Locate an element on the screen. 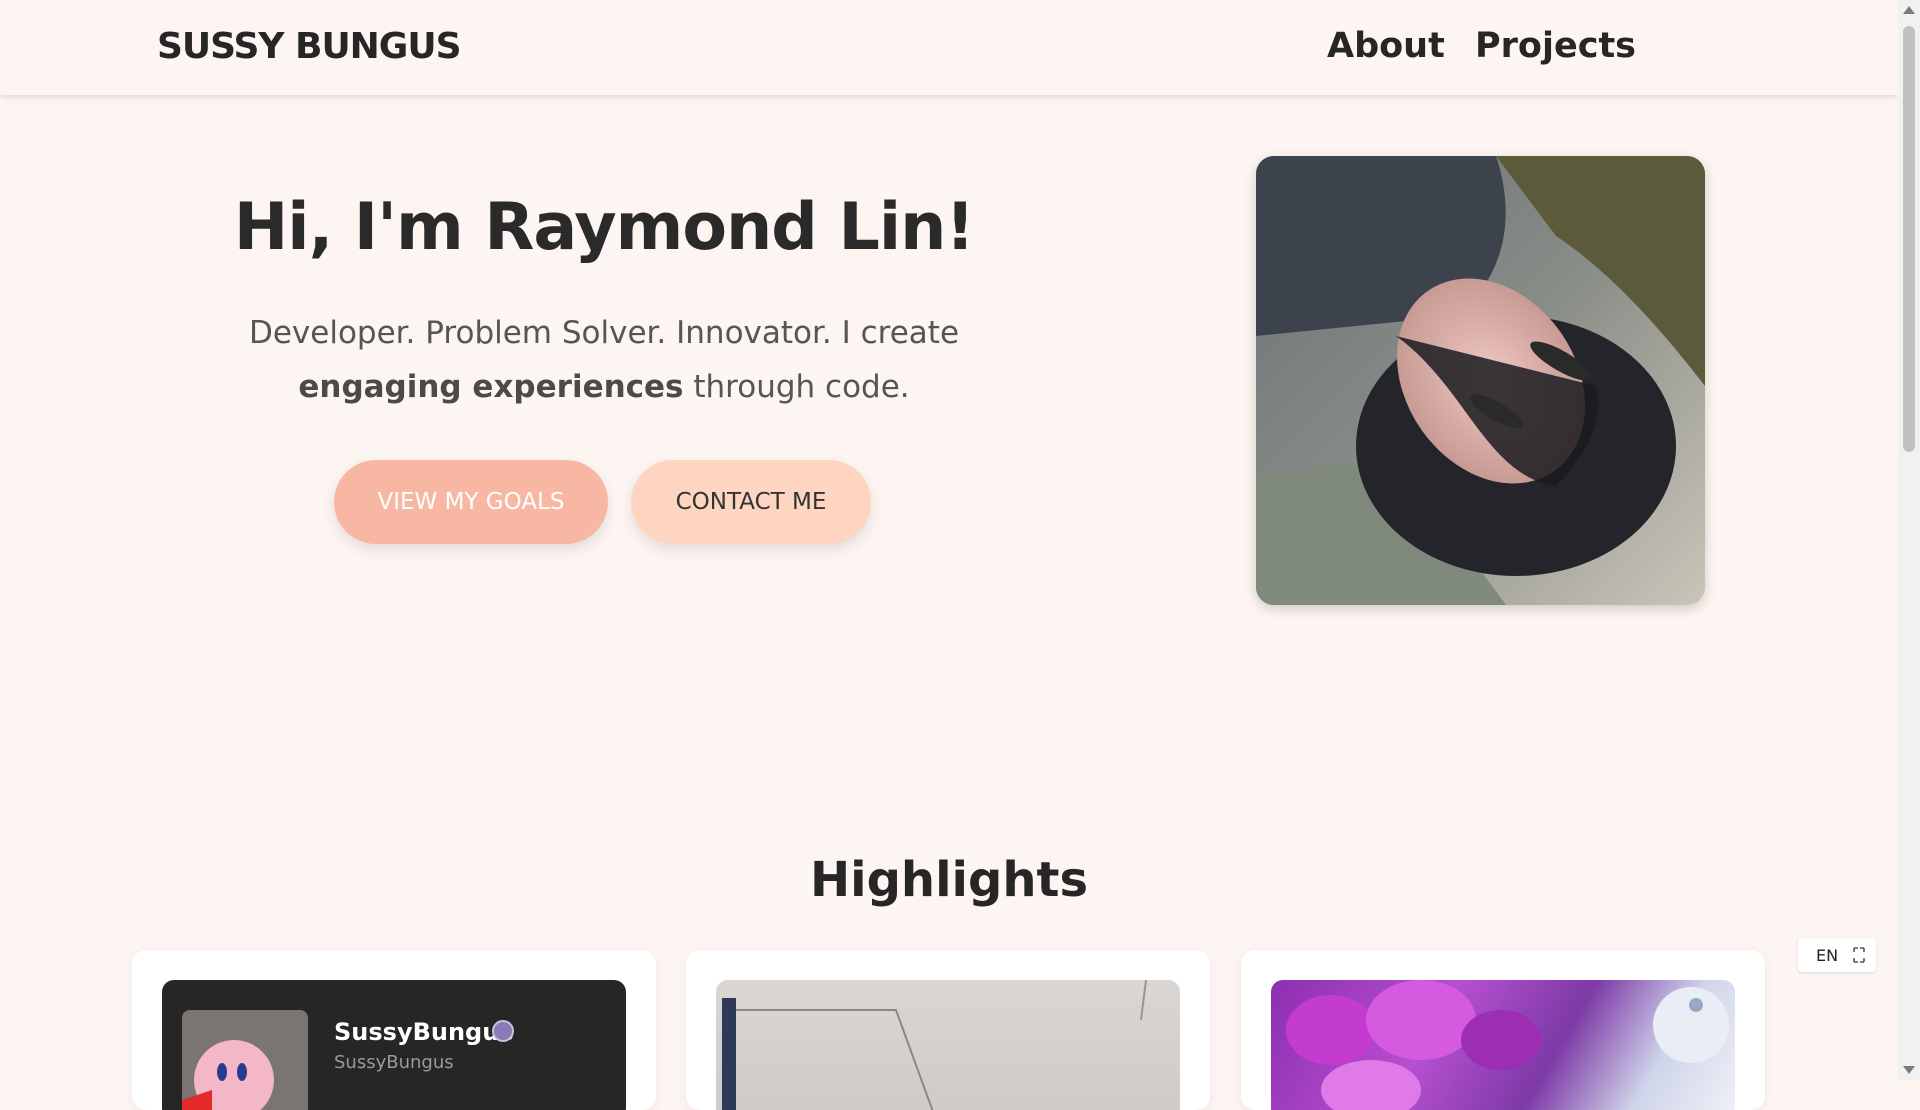 The image size is (1920, 1110). room-photo is located at coordinates (948, 1045).